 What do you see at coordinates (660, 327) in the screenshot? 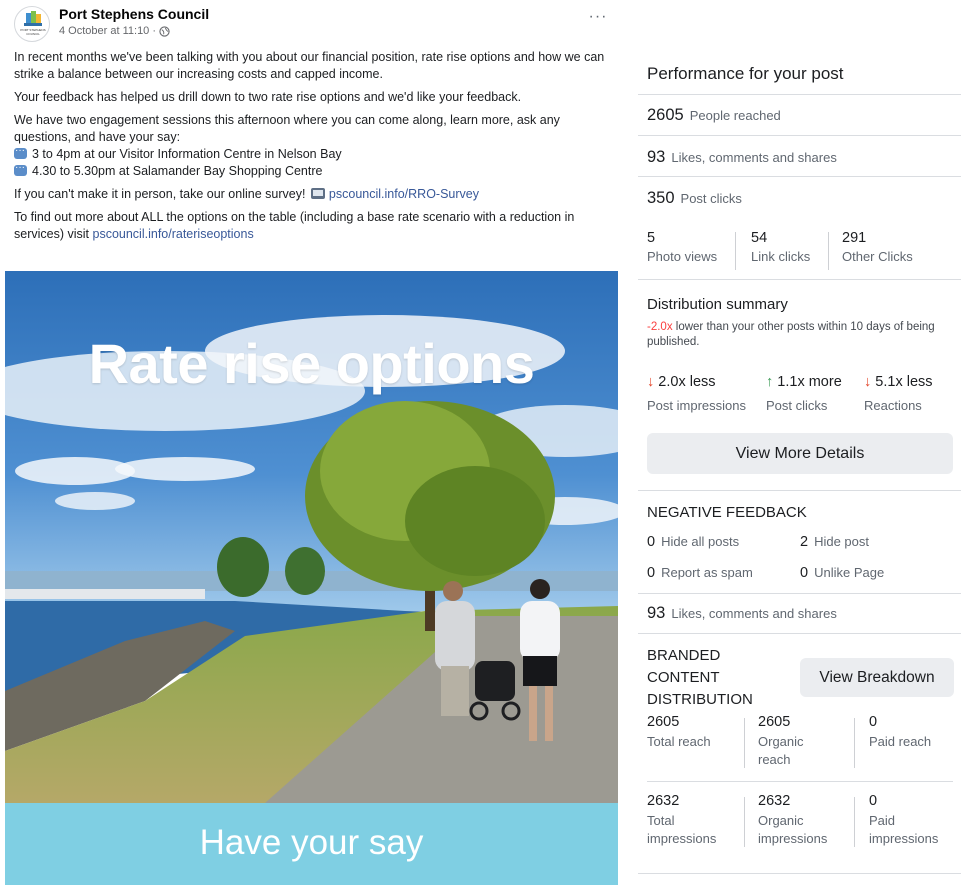
I see `distribution-multiplier: -2.0x` at bounding box center [660, 327].